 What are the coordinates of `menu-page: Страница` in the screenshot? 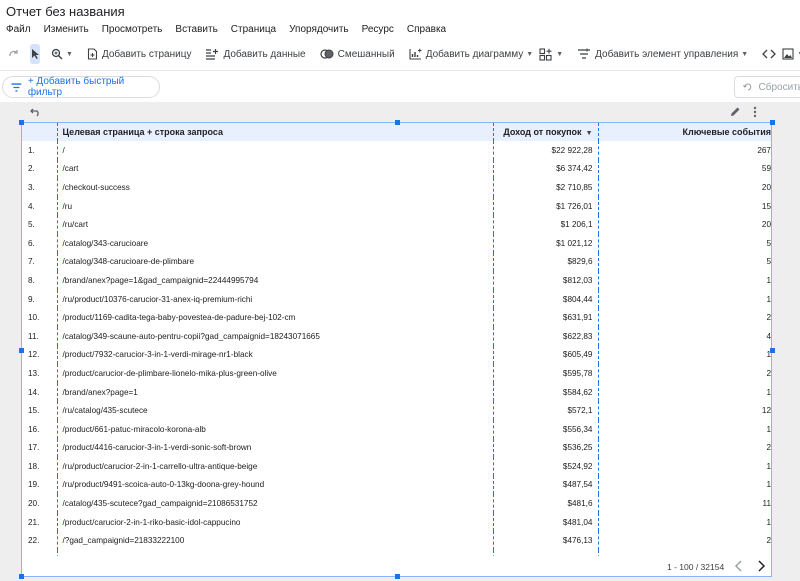 It's located at (254, 31).